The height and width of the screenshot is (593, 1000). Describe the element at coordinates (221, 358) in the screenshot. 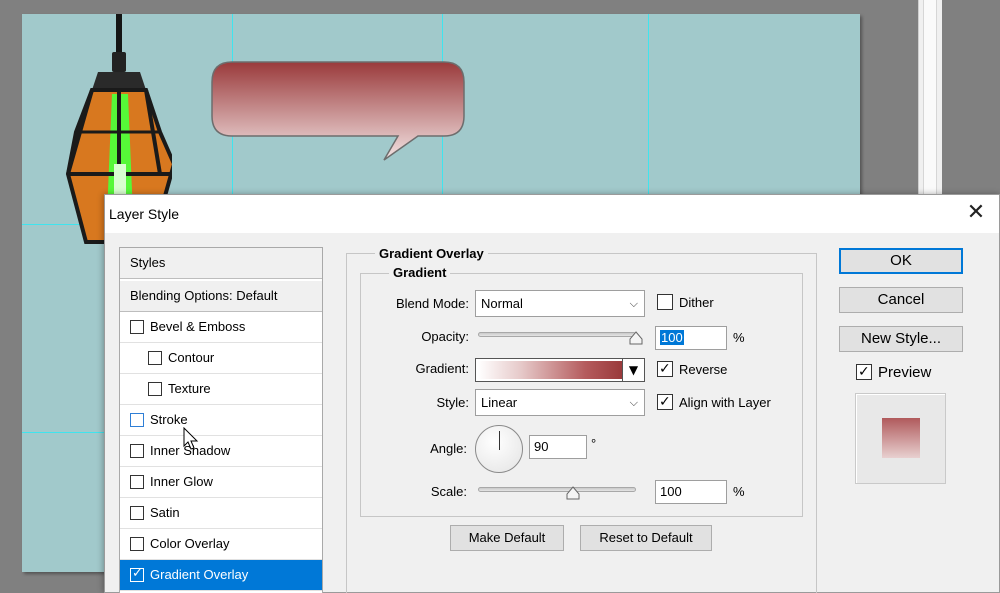

I see `style-item-contour: Contour` at that location.